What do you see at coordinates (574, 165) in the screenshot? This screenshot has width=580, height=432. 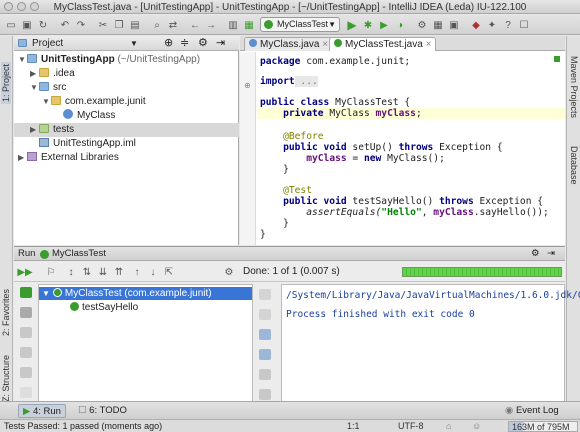 I see `tab-database: Database` at bounding box center [574, 165].